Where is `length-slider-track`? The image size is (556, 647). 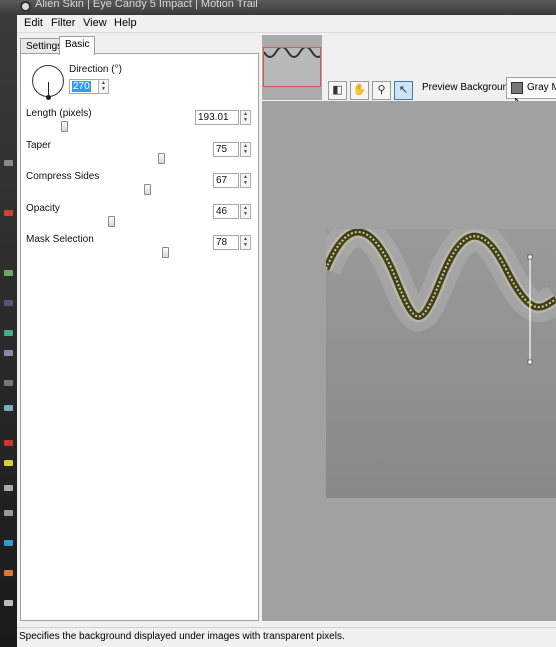
length-slider-track is located at coordinates (109, 126).